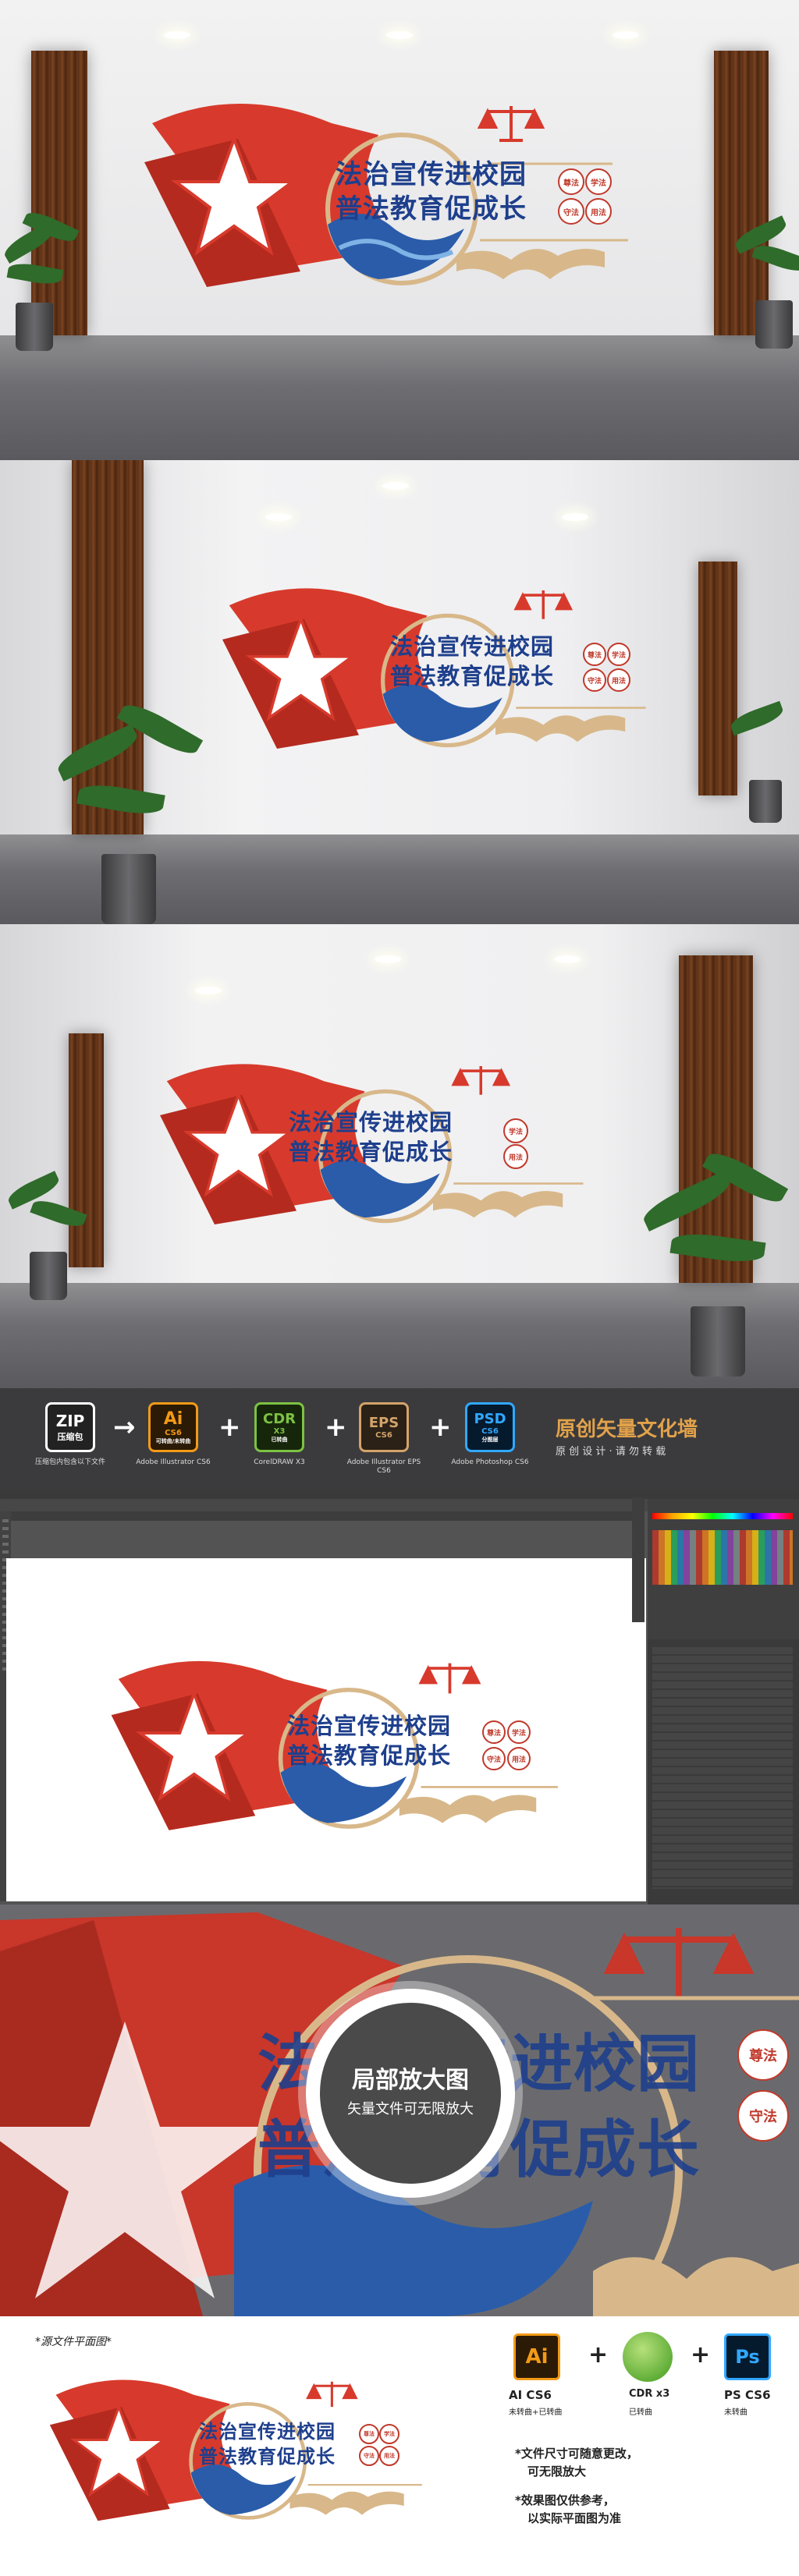  I want to click on zip-caption: 压缩包内包含以下文件, so click(69, 1462).